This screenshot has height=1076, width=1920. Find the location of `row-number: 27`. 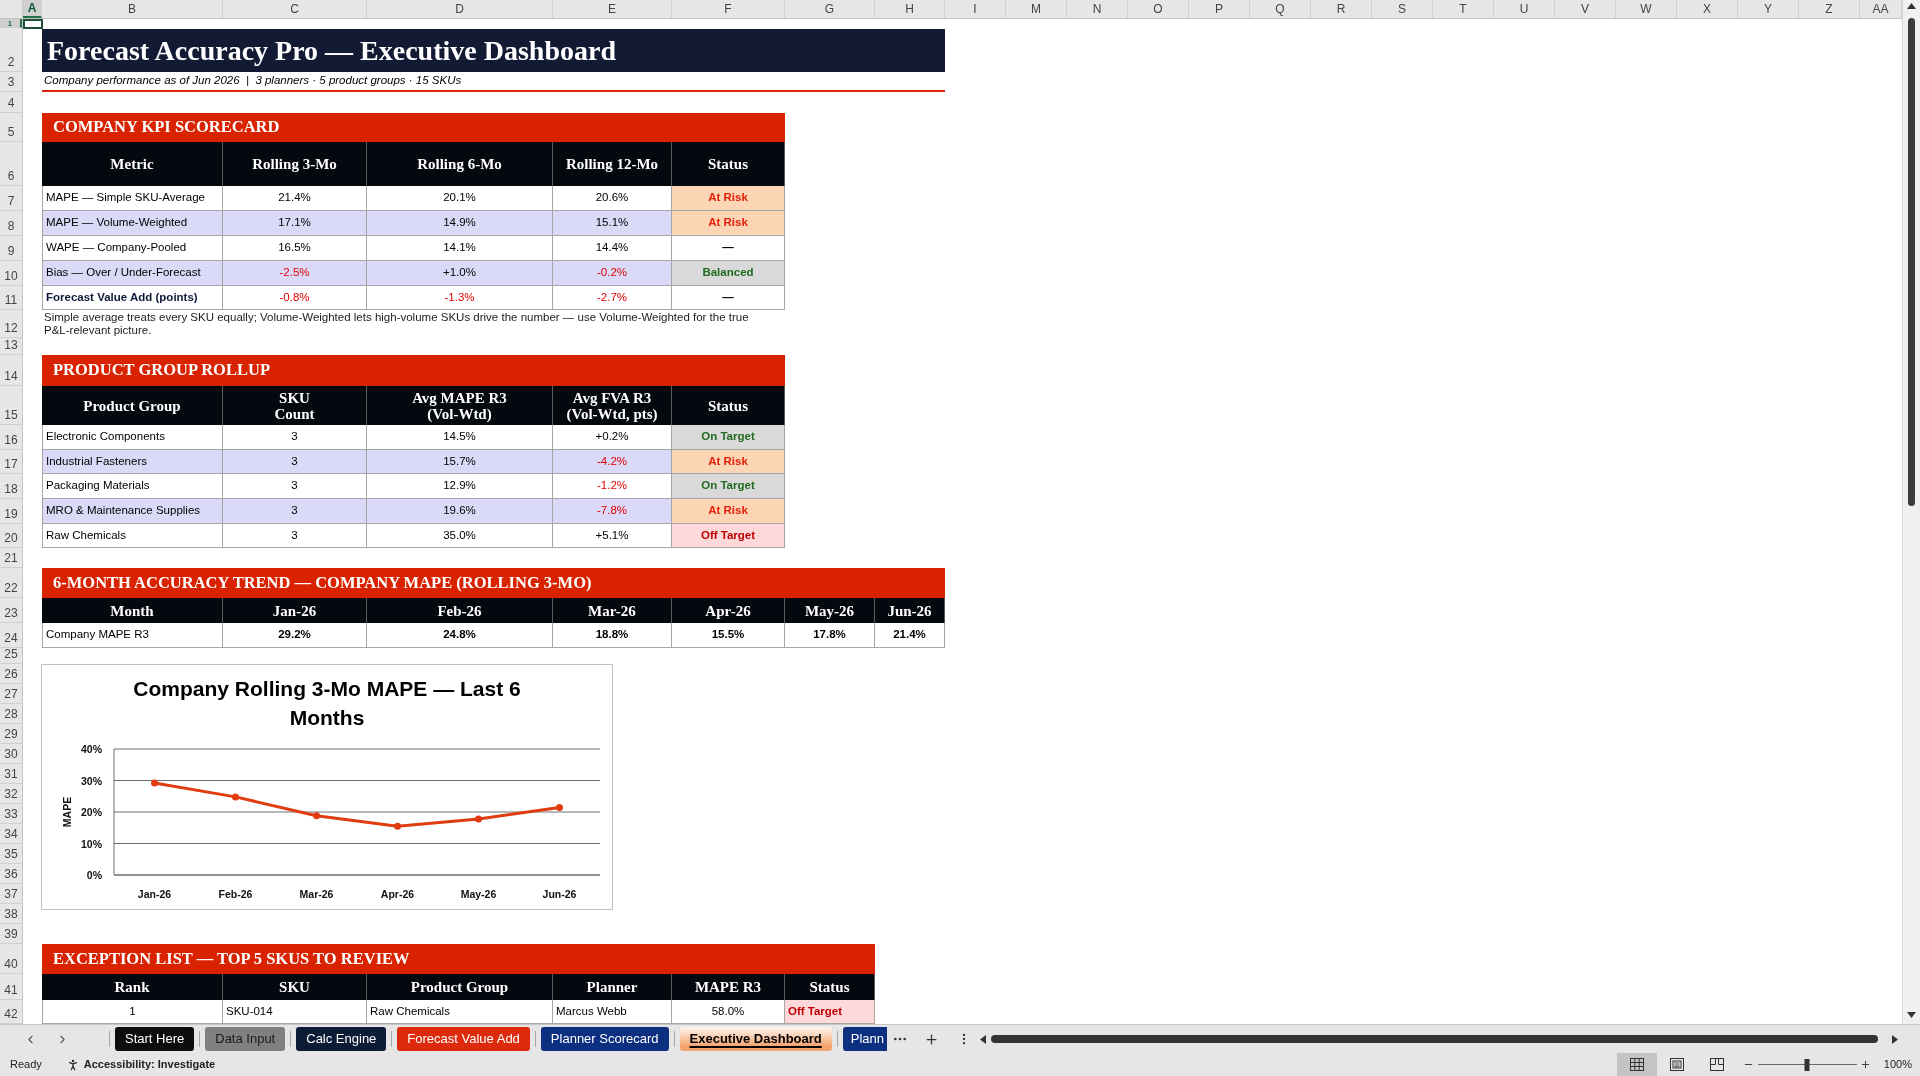

row-number: 27 is located at coordinates (11, 694).